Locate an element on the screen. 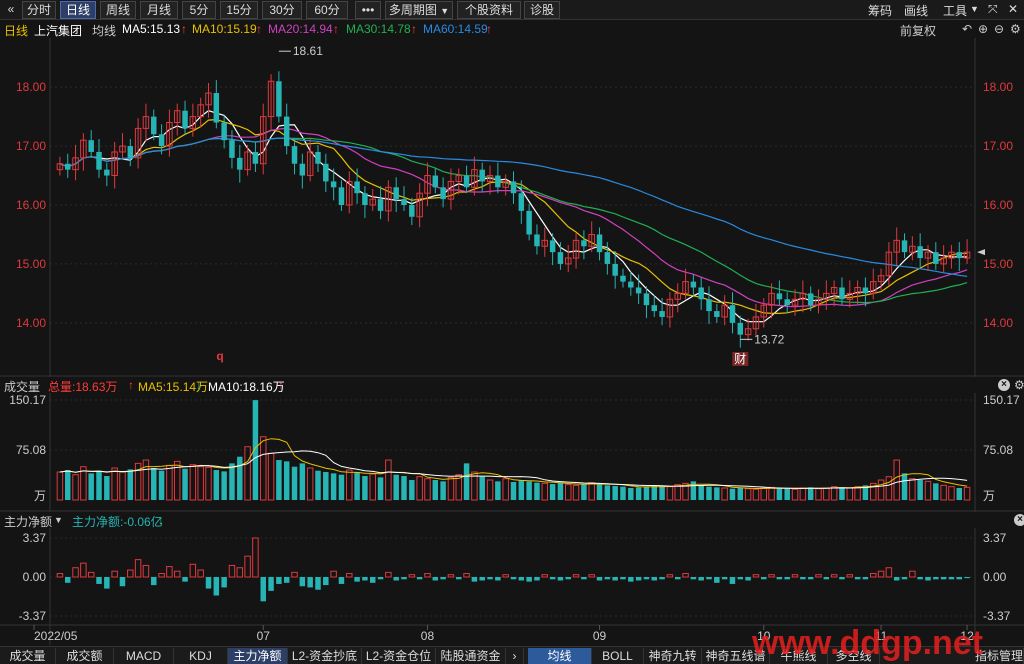  volume-total: 总量:18.63万 is located at coordinates (83, 387).